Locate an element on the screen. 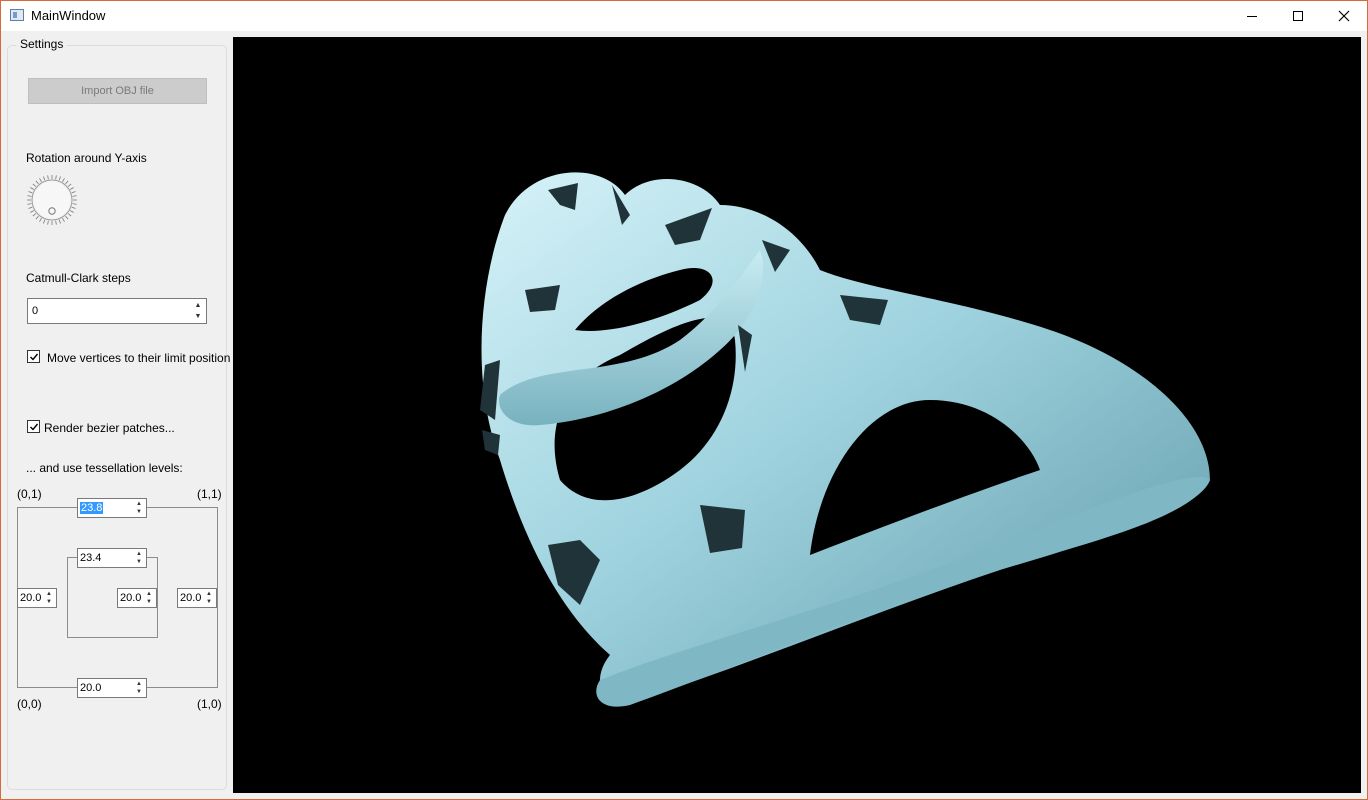 The image size is (1368, 800). limit-position-checkbox is located at coordinates (33, 356).